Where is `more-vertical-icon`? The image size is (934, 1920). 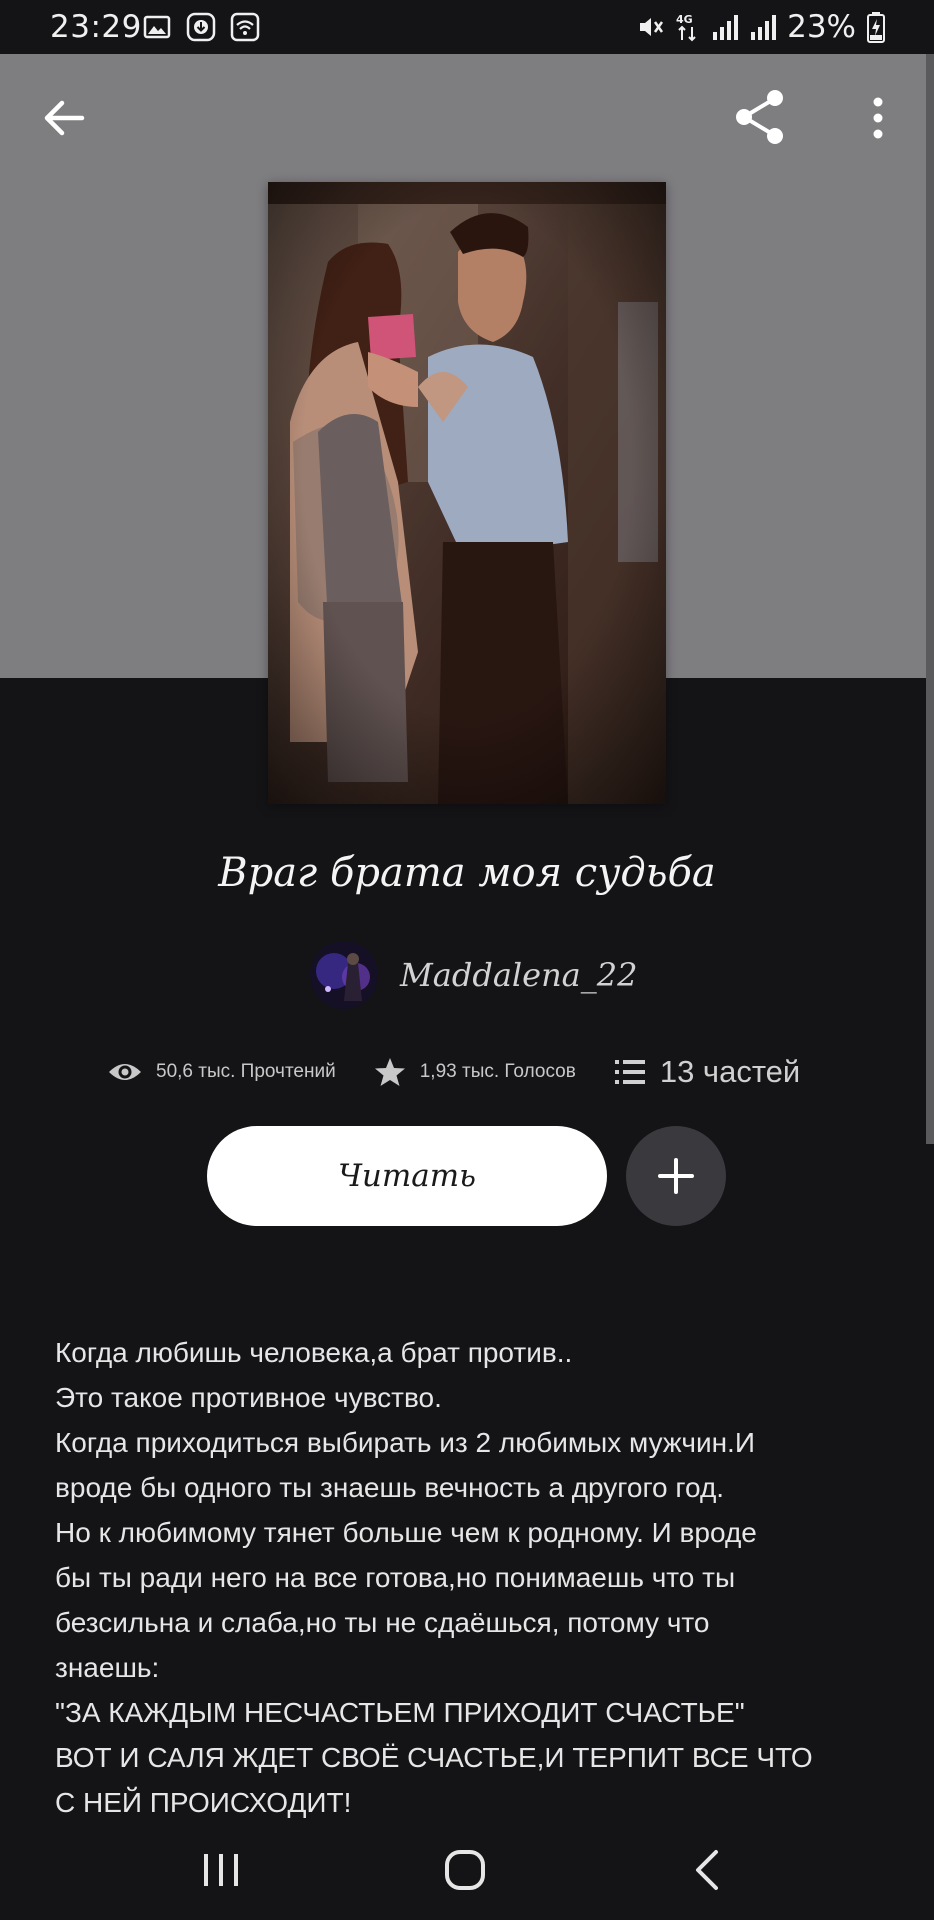
more-vertical-icon is located at coordinates (878, 118).